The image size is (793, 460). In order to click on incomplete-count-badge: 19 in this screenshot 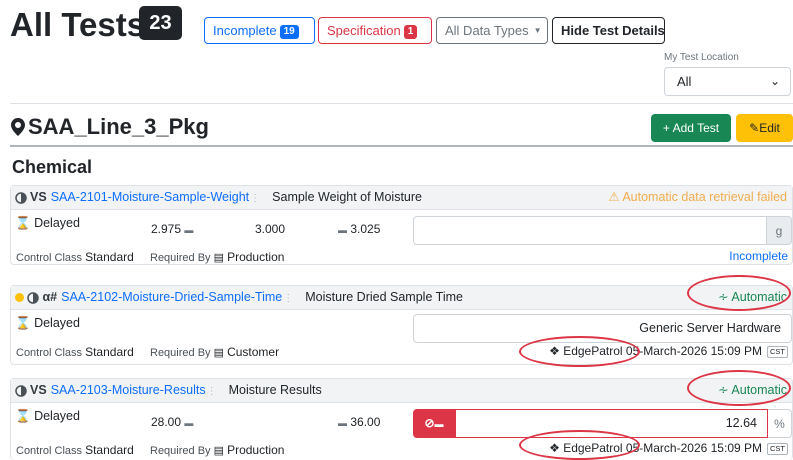, I will do `click(289, 32)`.